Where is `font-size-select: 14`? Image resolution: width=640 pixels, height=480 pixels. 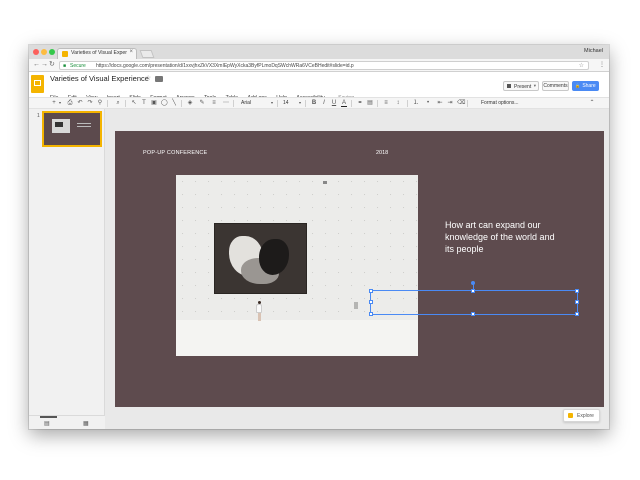
font-size-select: 14 is located at coordinates (286, 103).